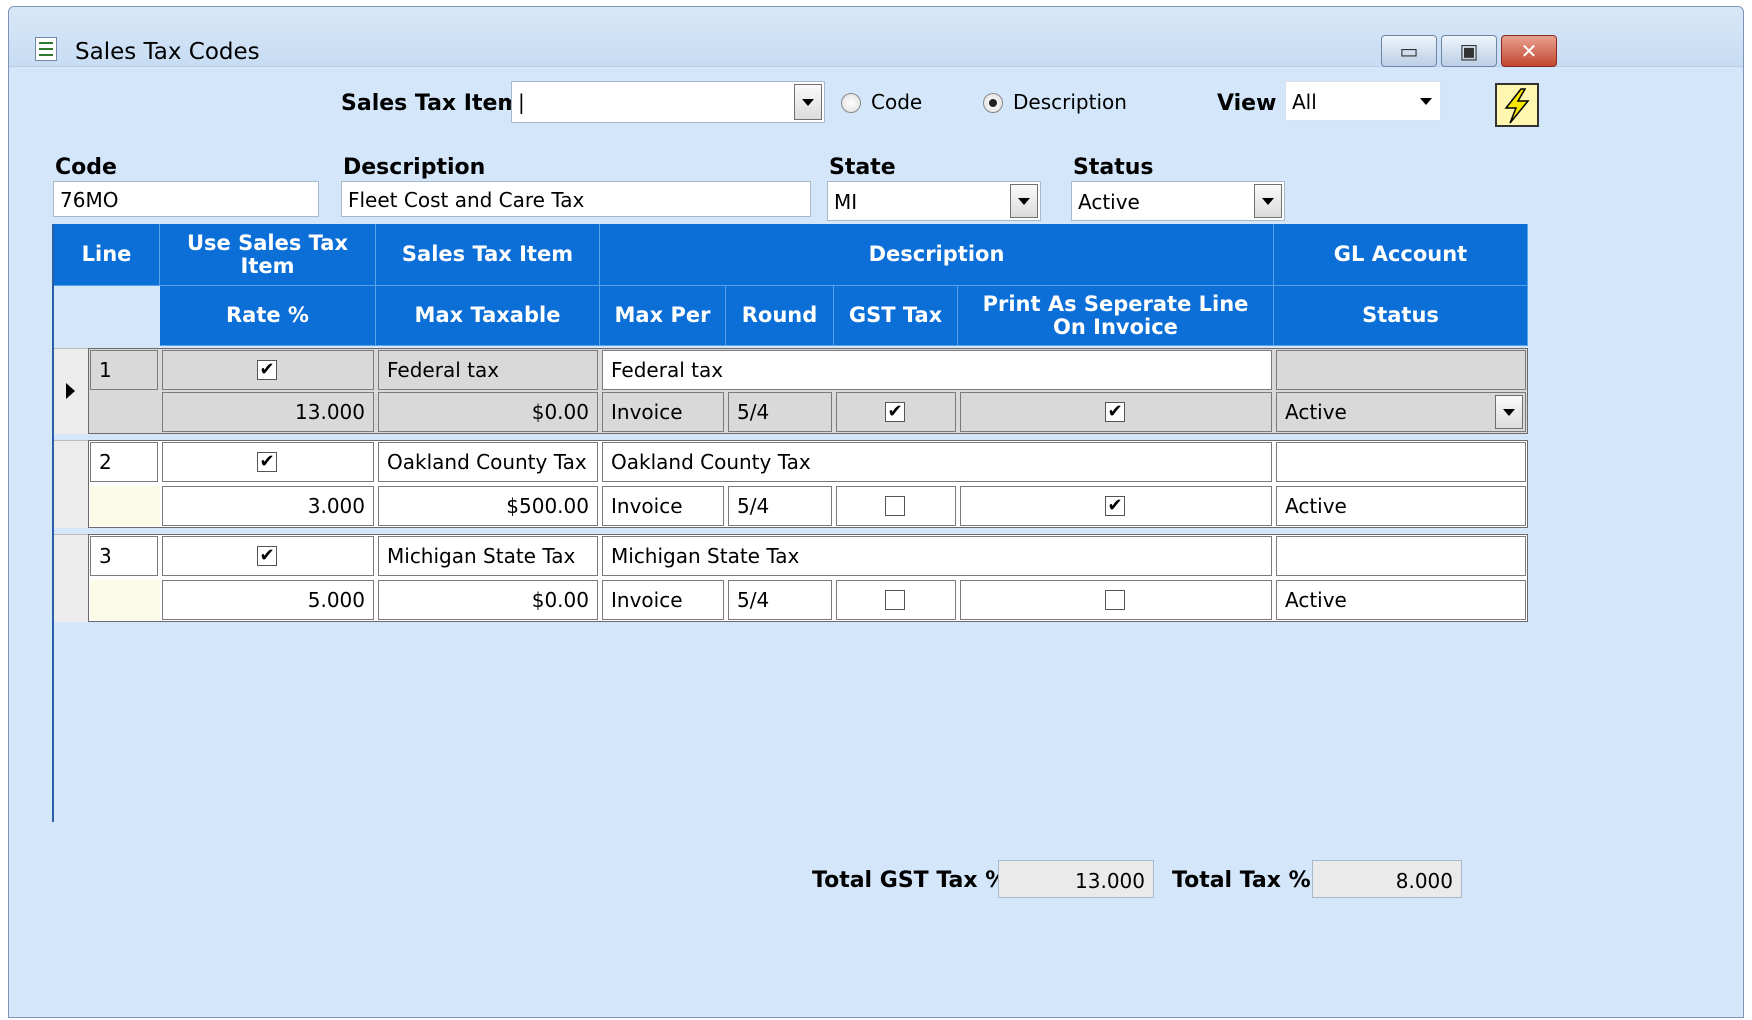 The height and width of the screenshot is (1020, 1752). What do you see at coordinates (488, 370) in the screenshot?
I see `cell-sales-tax-item: Federal tax` at bounding box center [488, 370].